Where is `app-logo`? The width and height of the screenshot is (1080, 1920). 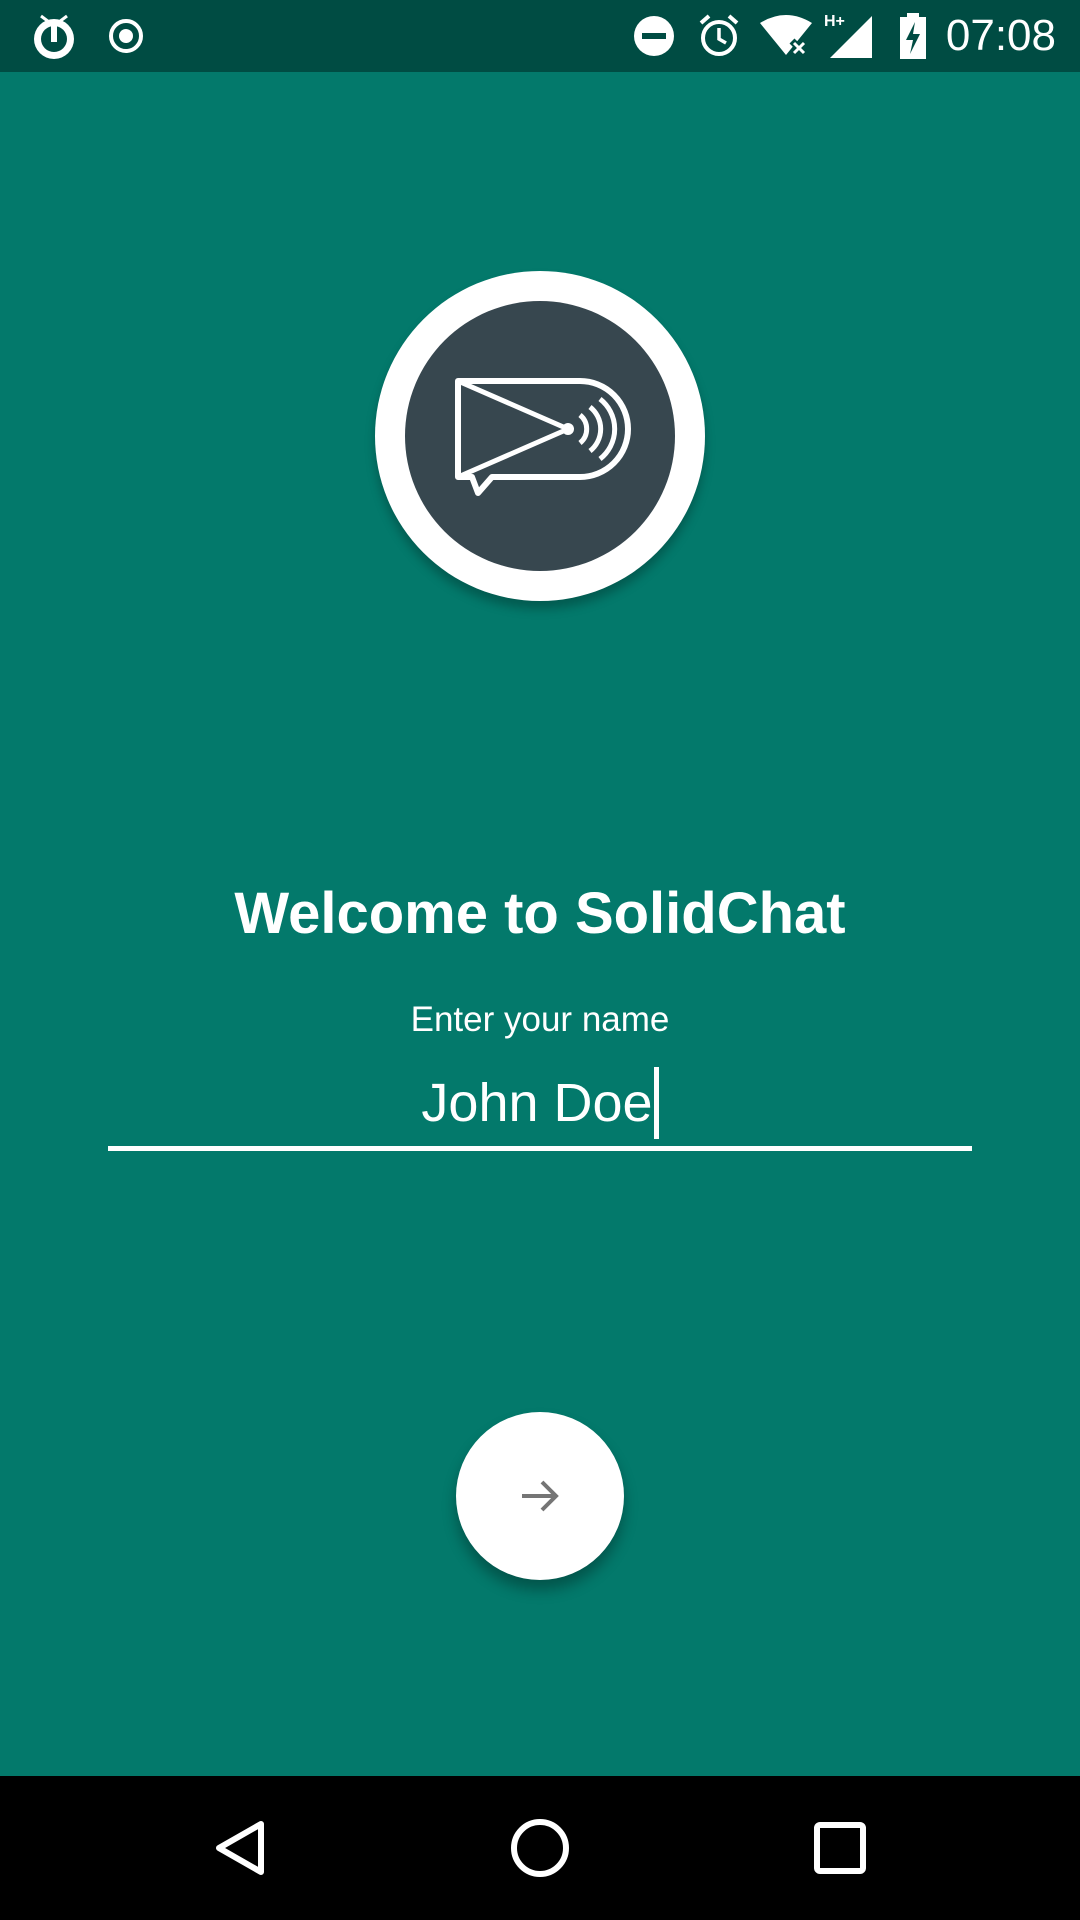 app-logo is located at coordinates (540, 436).